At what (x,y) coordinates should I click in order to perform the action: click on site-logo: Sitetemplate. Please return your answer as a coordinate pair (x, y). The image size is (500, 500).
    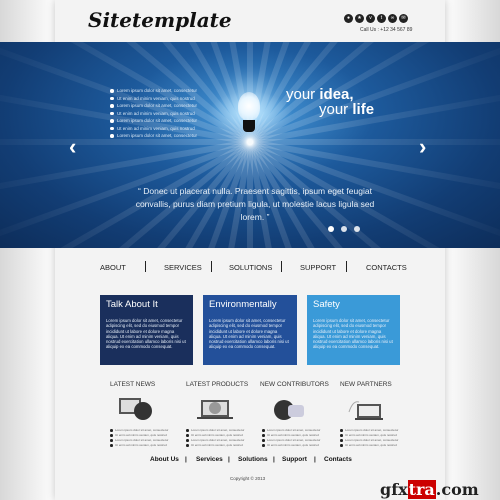
    Looking at the image, I should click on (160, 20).